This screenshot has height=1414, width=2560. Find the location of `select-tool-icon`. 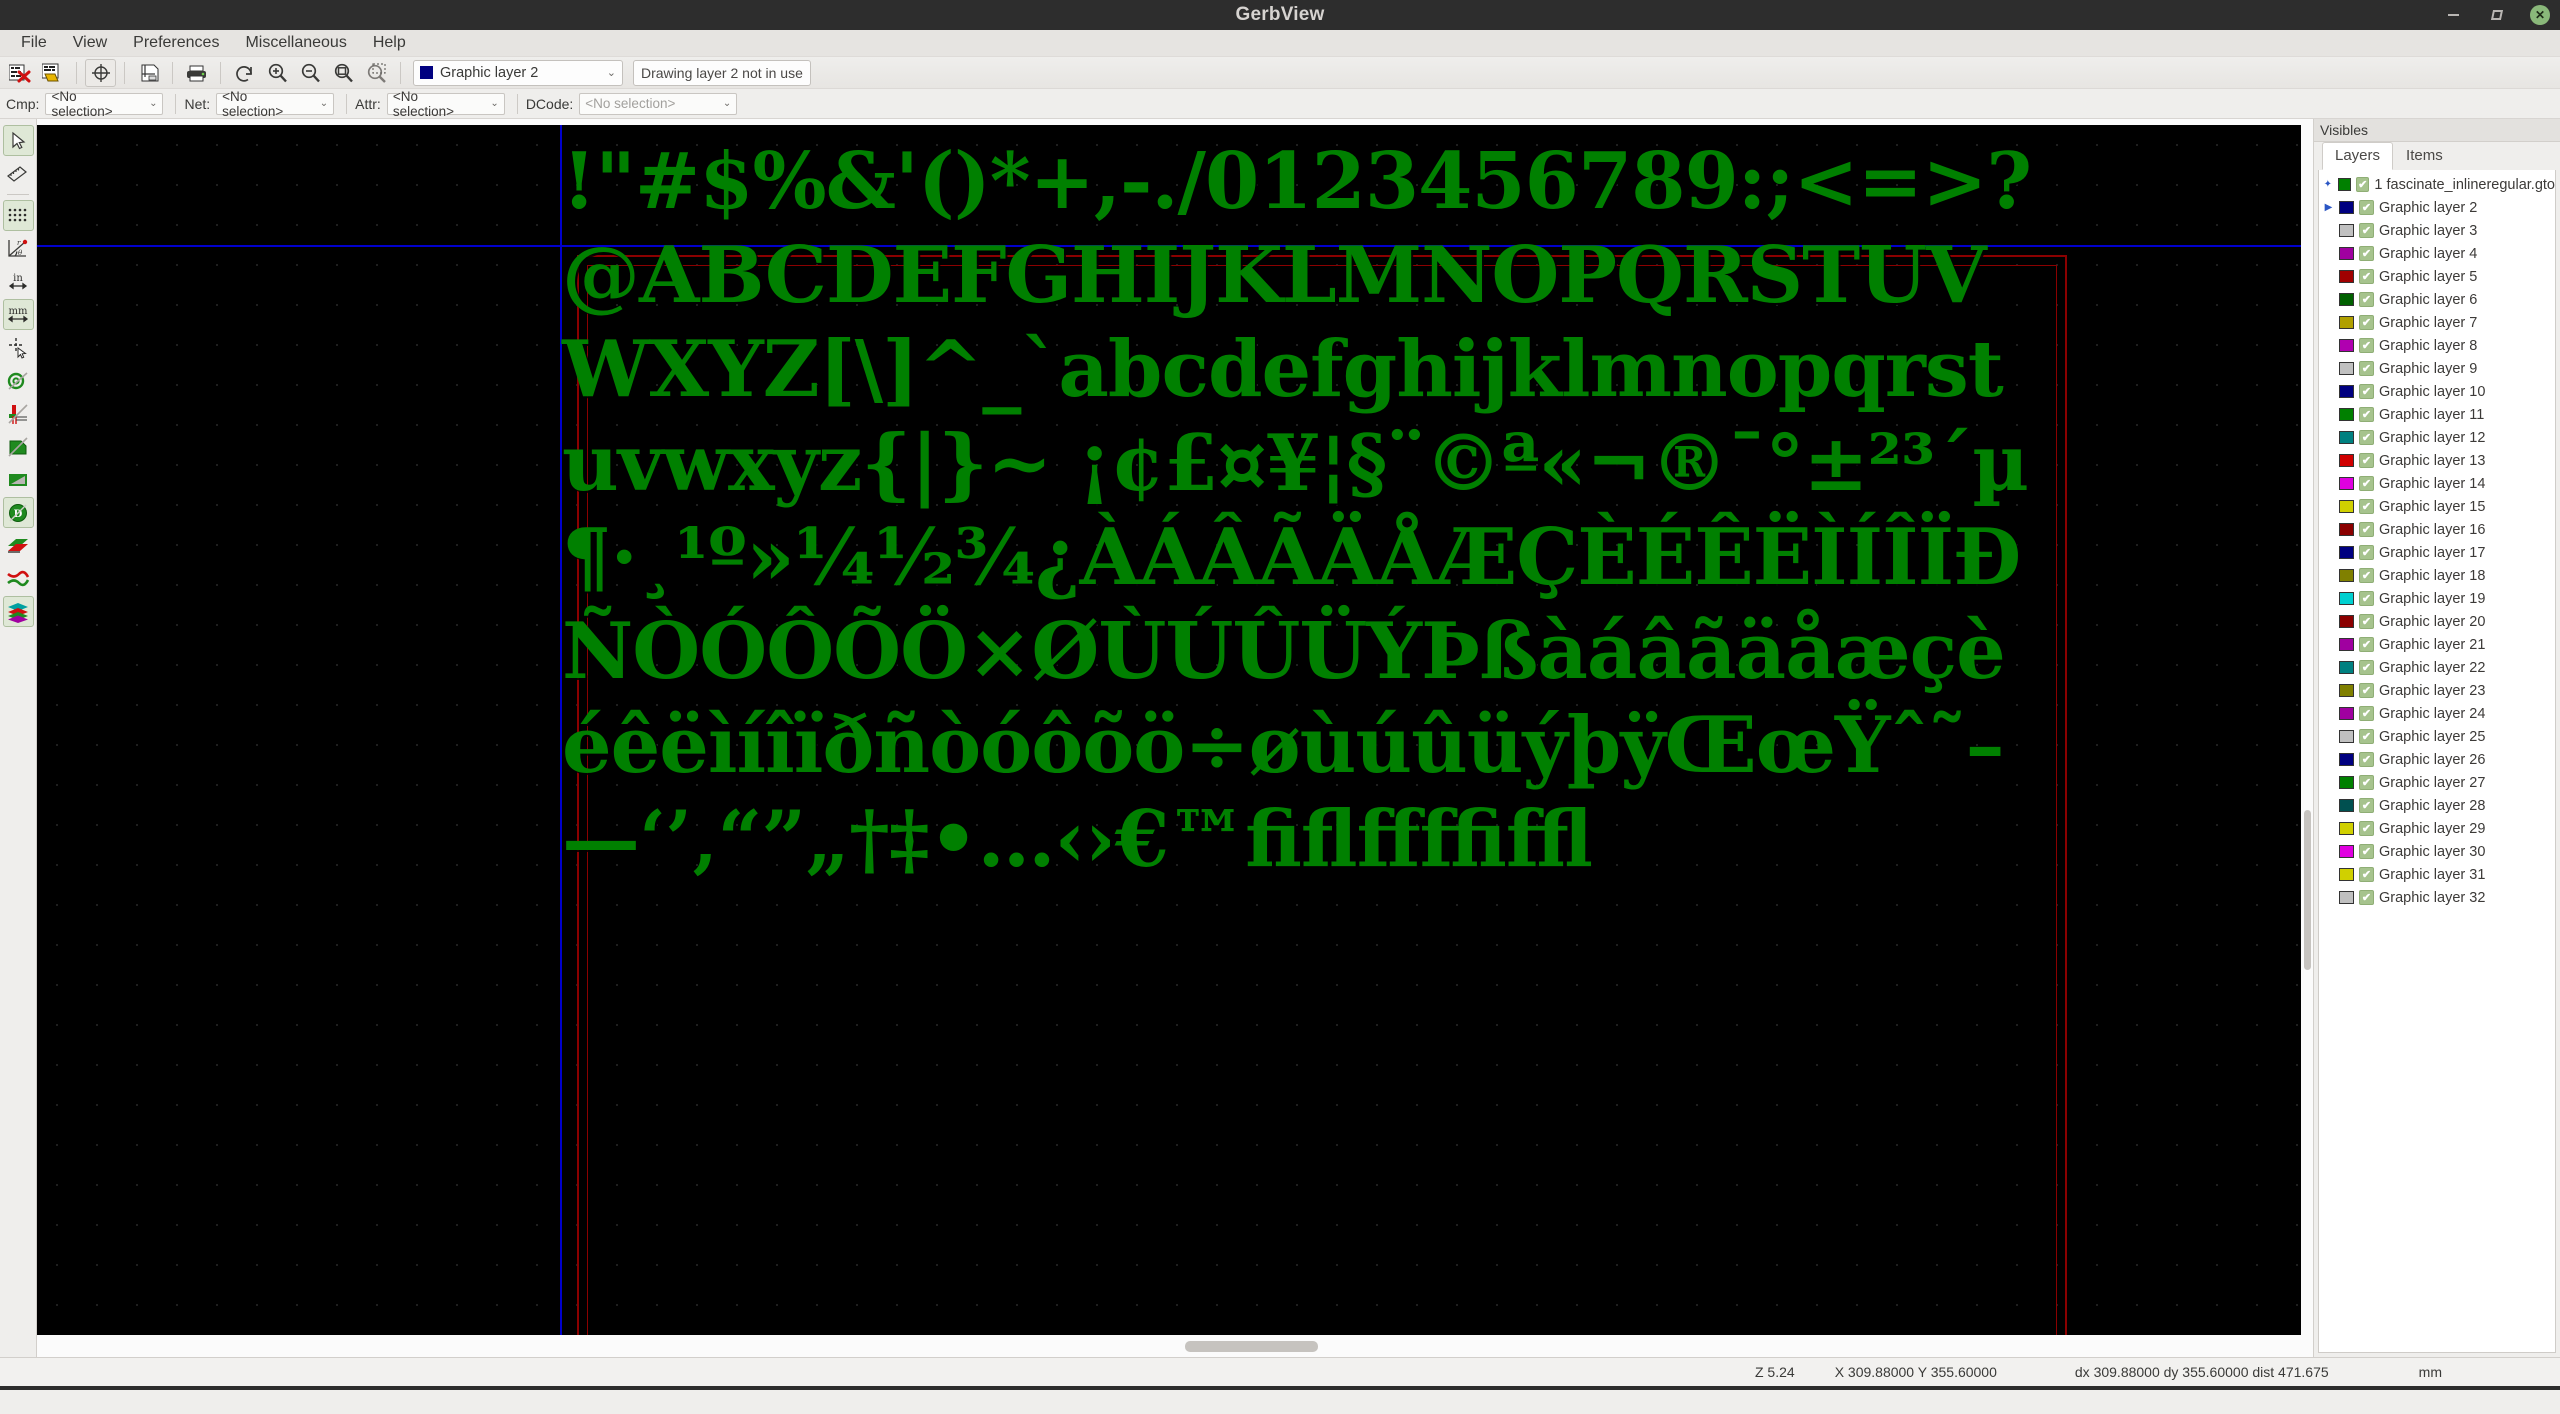

select-tool-icon is located at coordinates (18, 140).